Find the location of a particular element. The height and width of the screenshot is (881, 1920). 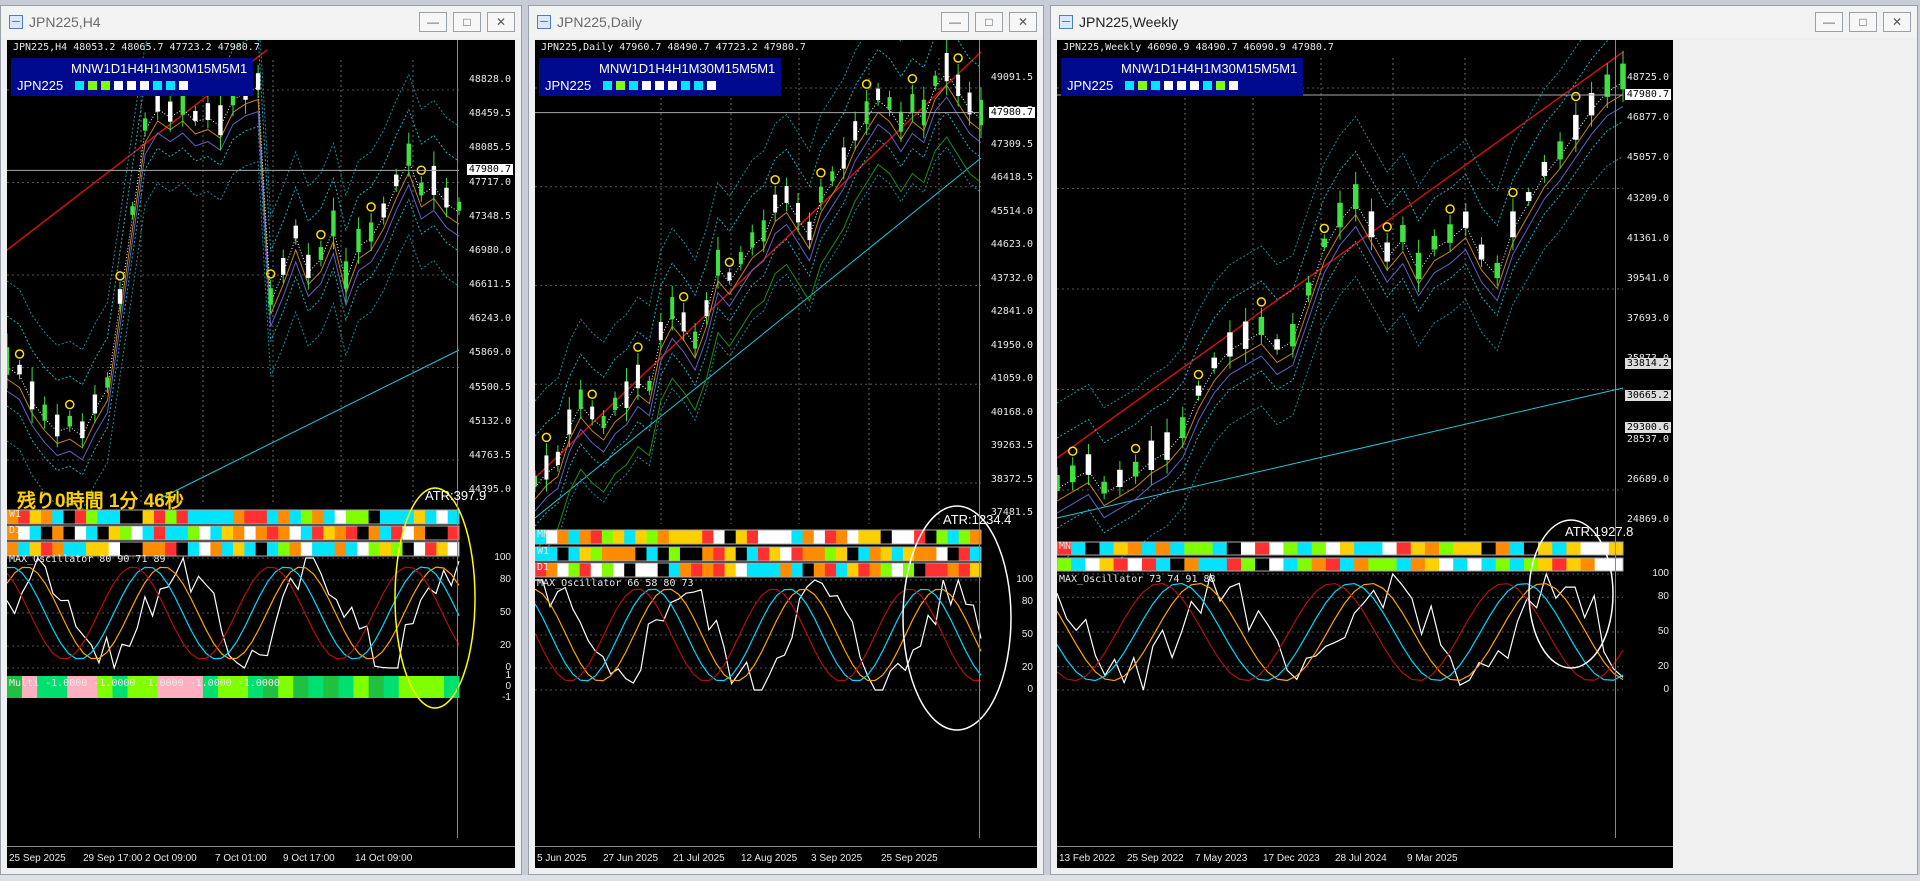

window-titlebar: JPN225,H4 — □ ✕ is located at coordinates (261, 22).